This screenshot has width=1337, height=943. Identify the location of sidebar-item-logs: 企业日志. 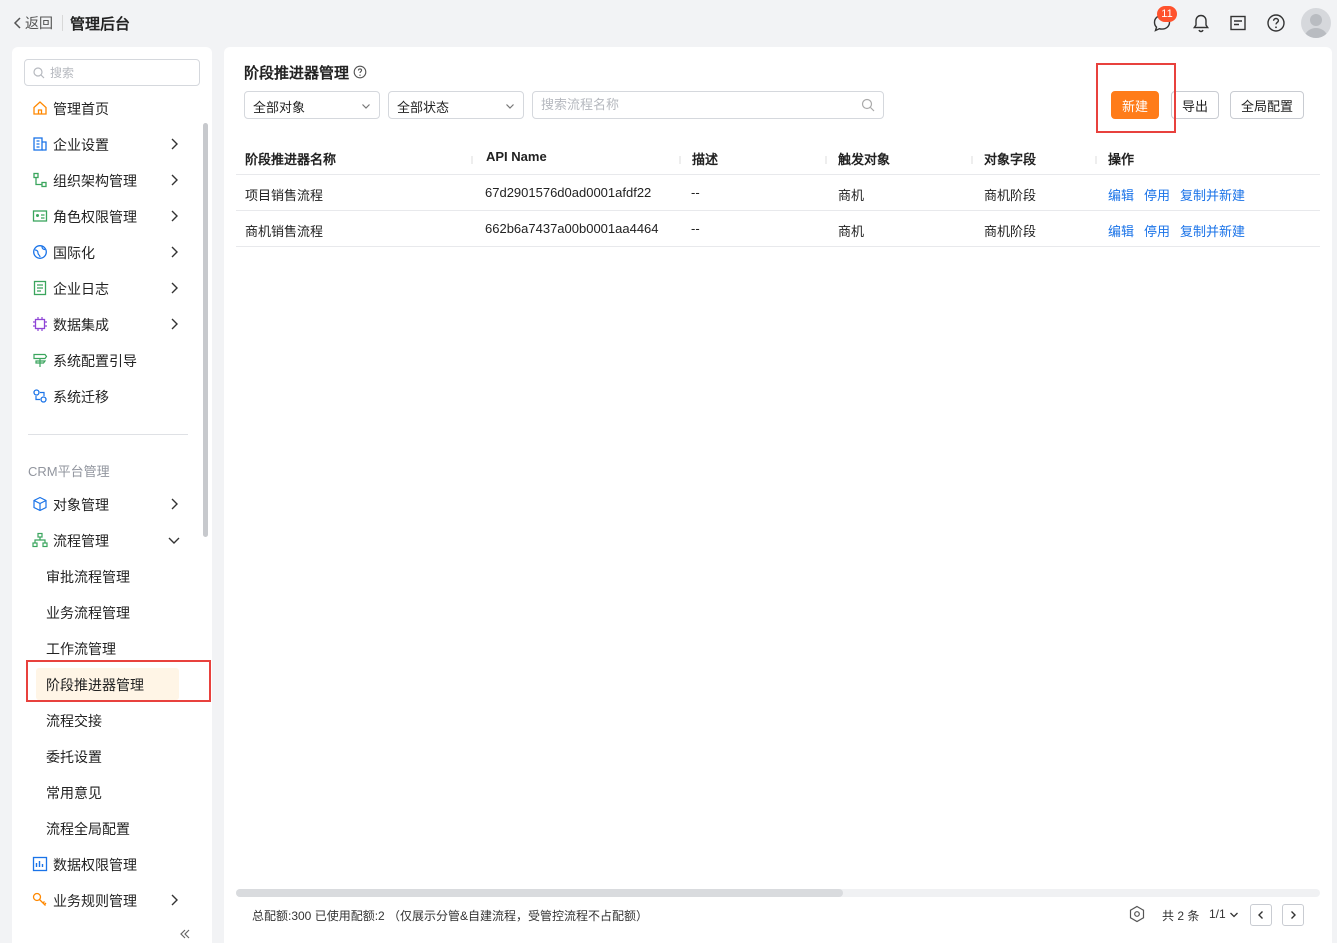
(107, 288).